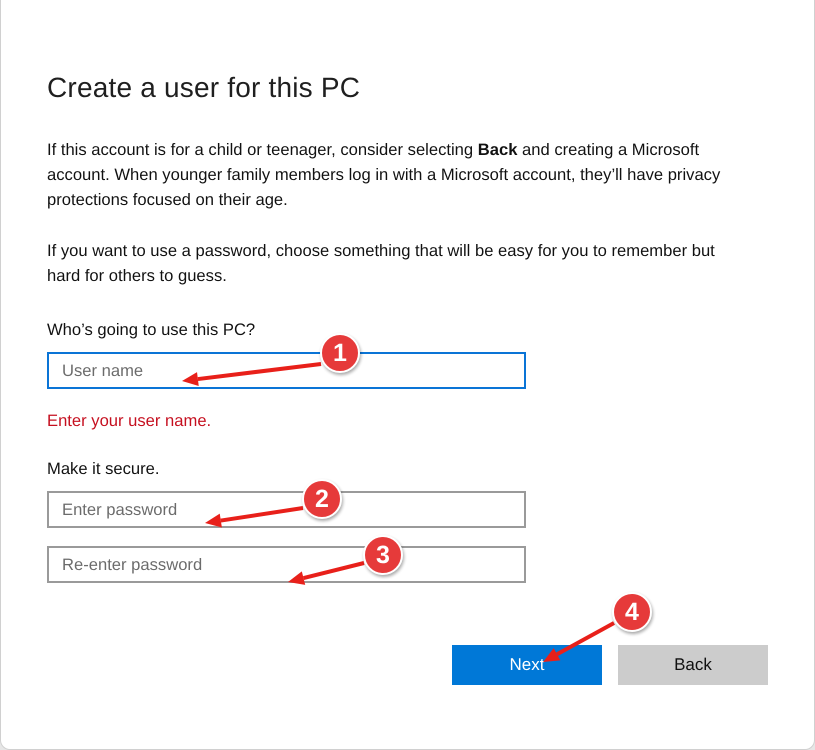  Describe the element at coordinates (381, 263) in the screenshot. I see `instruction-text: If you want to use a password, choose something that will be easy for you to remember but hard for others to guess.` at that location.